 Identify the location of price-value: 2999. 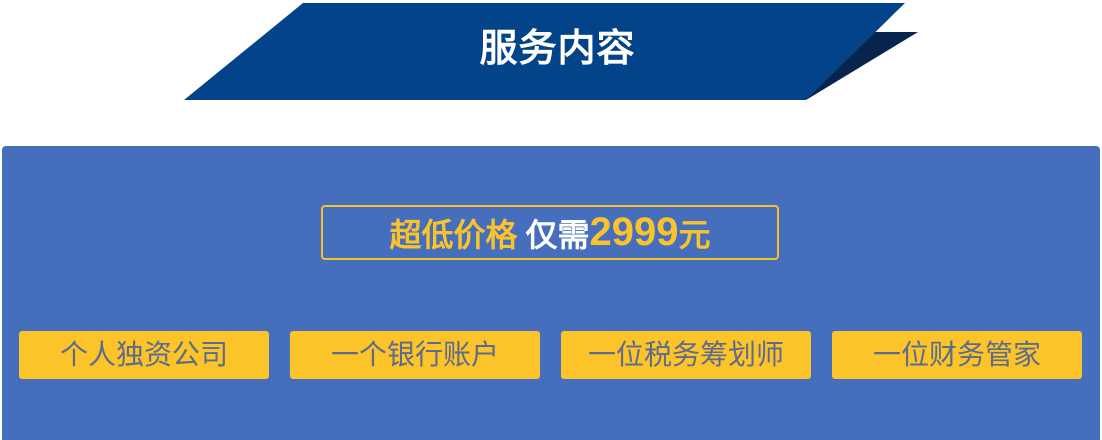
(634, 232).